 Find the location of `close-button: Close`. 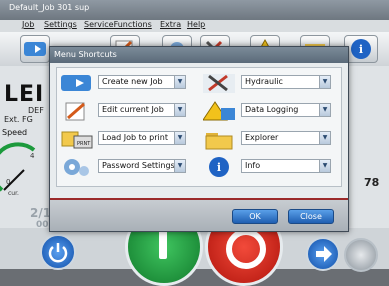

close-button: Close is located at coordinates (311, 216).